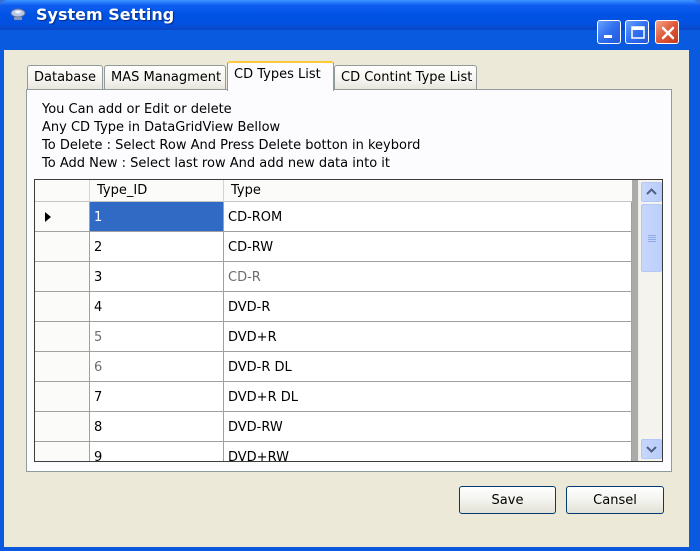  Describe the element at coordinates (165, 77) in the screenshot. I see `tab-mas-managment: MAS Managment` at that location.